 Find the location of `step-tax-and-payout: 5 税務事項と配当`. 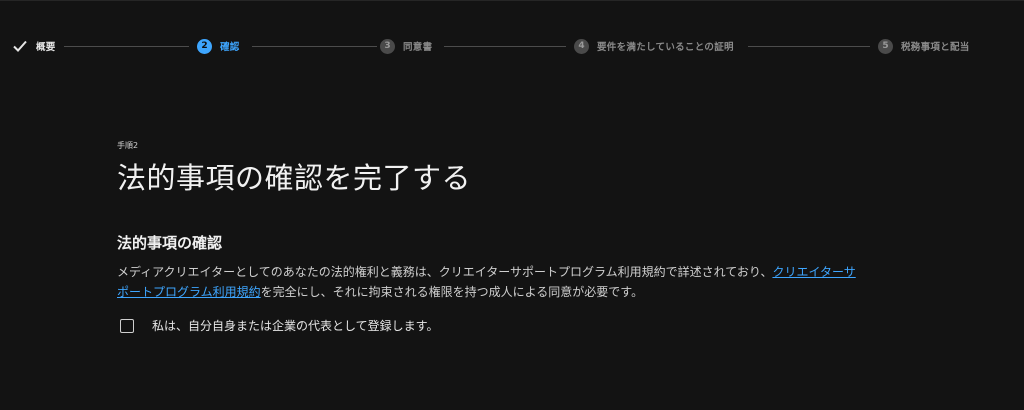

step-tax-and-payout: 5 税務事項と配当 is located at coordinates (924, 46).